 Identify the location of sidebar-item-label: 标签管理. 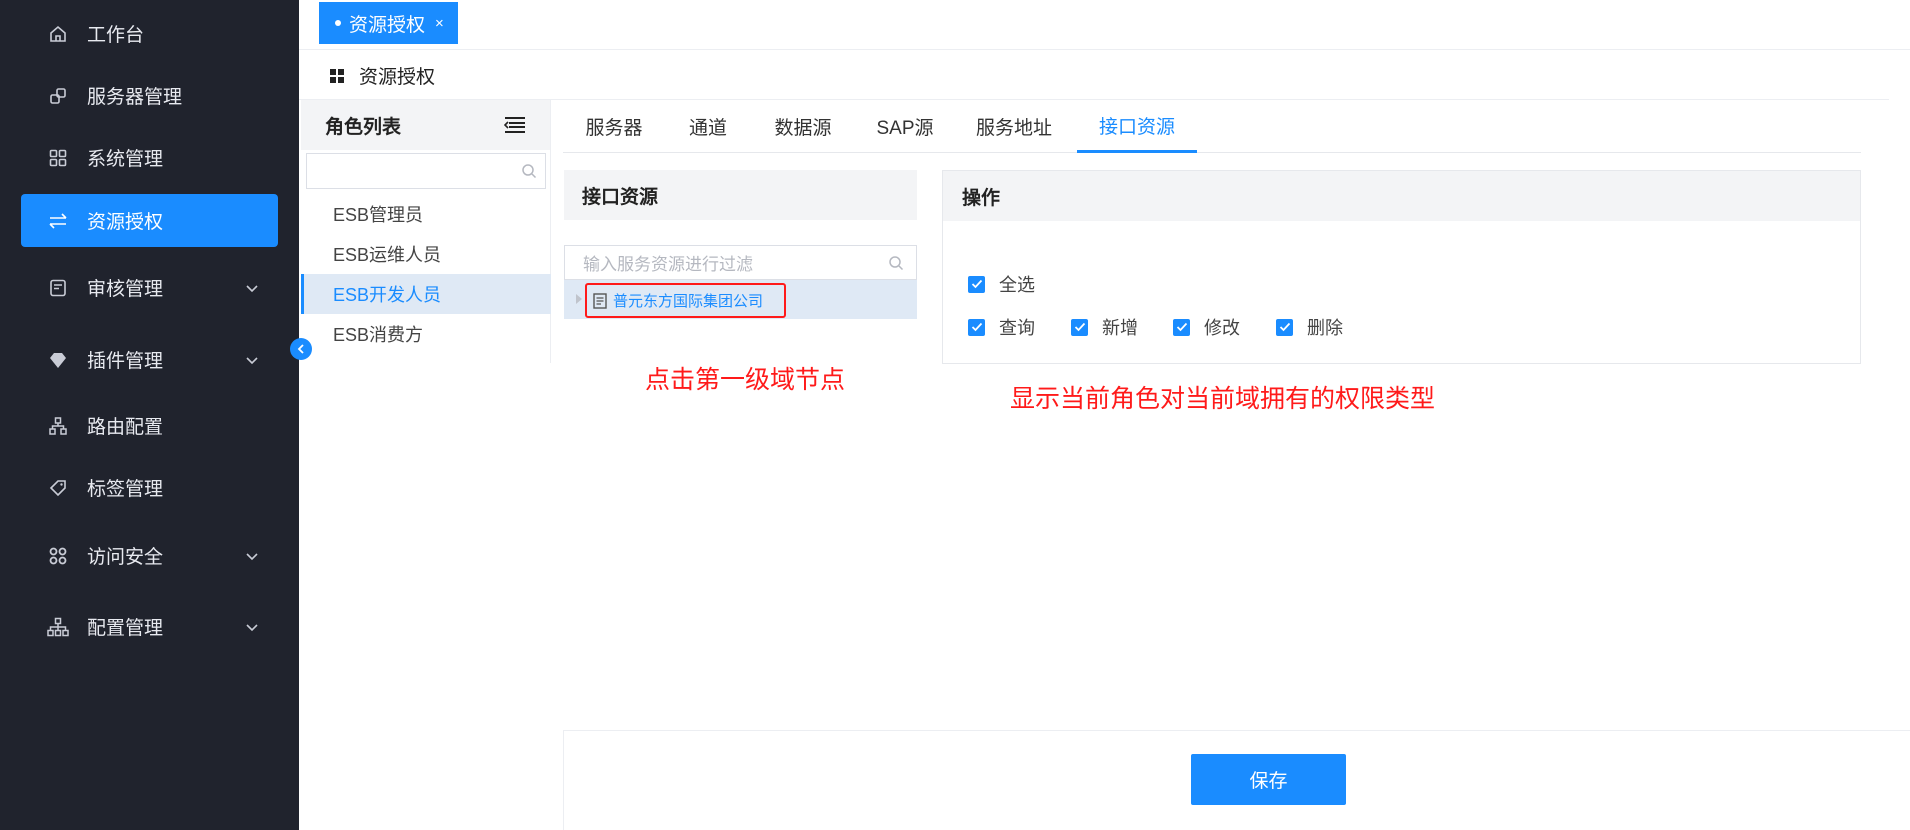
(125, 489).